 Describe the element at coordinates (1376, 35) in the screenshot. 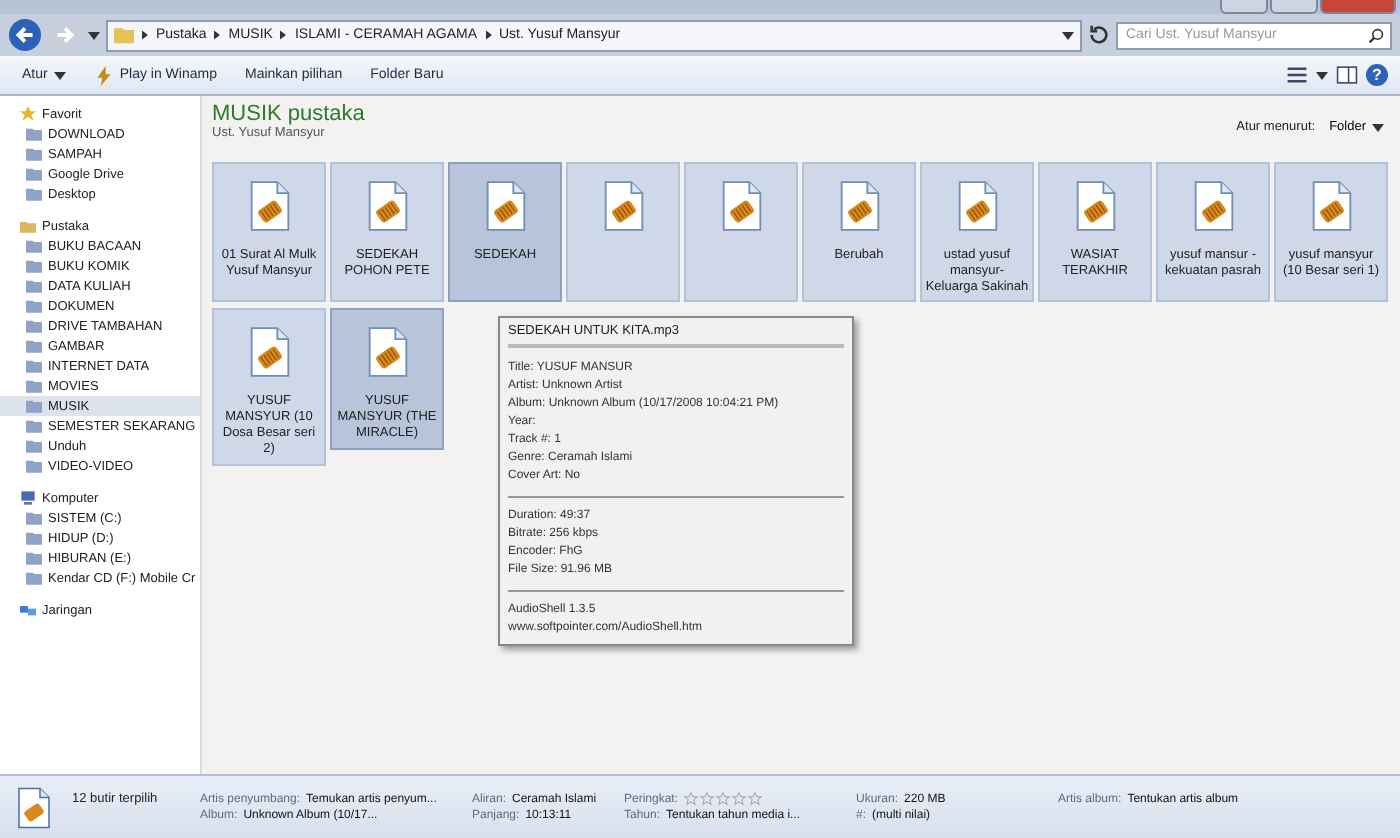

I see `search-icon` at that location.